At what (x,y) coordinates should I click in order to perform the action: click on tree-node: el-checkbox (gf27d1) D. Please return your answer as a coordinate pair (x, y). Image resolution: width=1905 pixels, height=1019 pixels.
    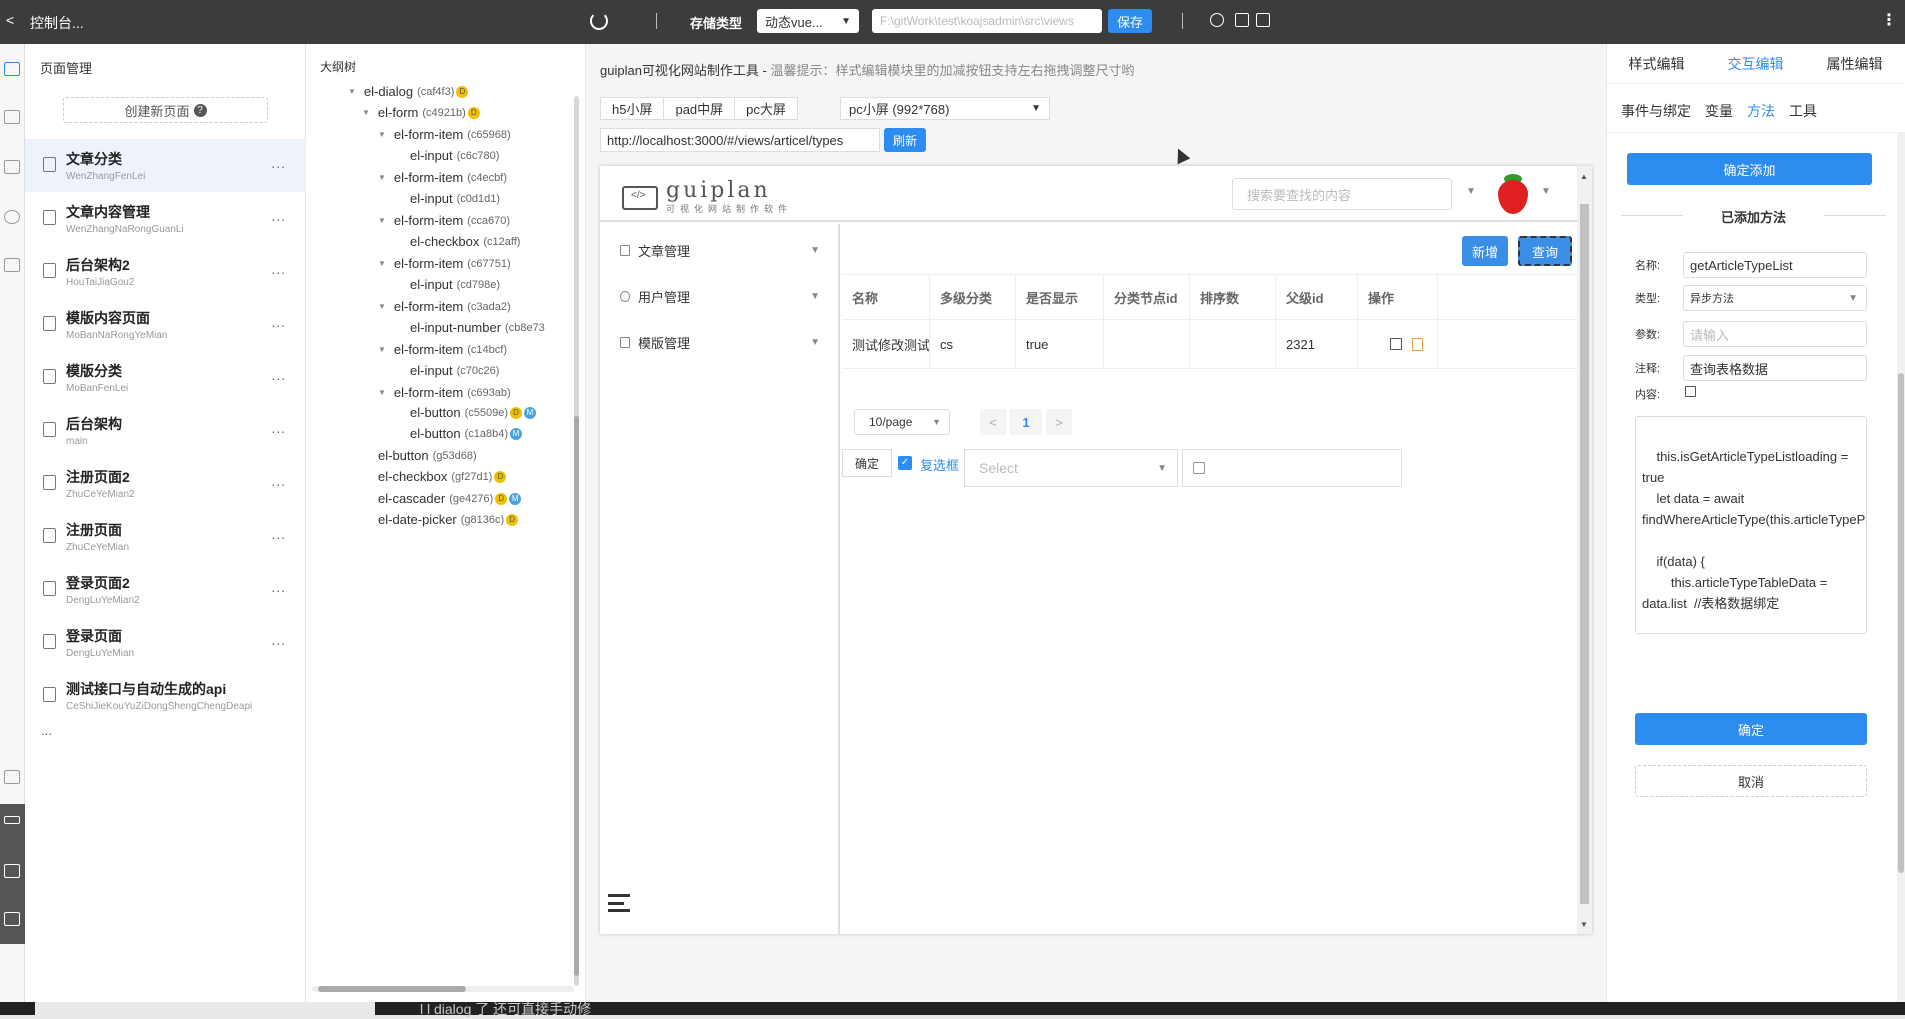
    Looking at the image, I should click on (434, 476).